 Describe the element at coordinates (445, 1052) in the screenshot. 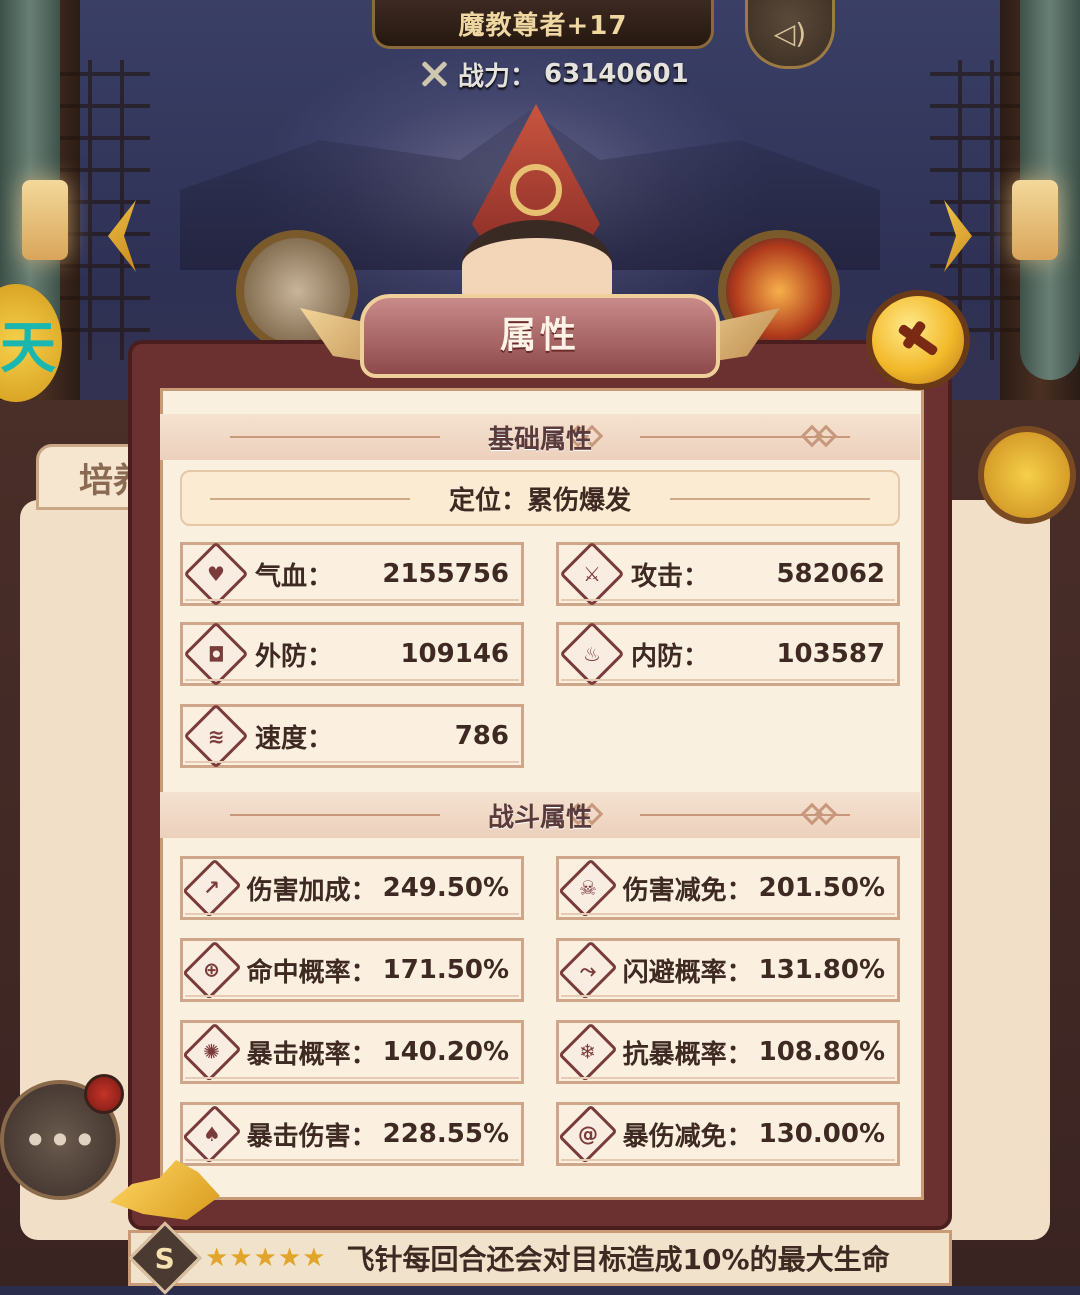

I see `stat-value: 140.20%` at that location.